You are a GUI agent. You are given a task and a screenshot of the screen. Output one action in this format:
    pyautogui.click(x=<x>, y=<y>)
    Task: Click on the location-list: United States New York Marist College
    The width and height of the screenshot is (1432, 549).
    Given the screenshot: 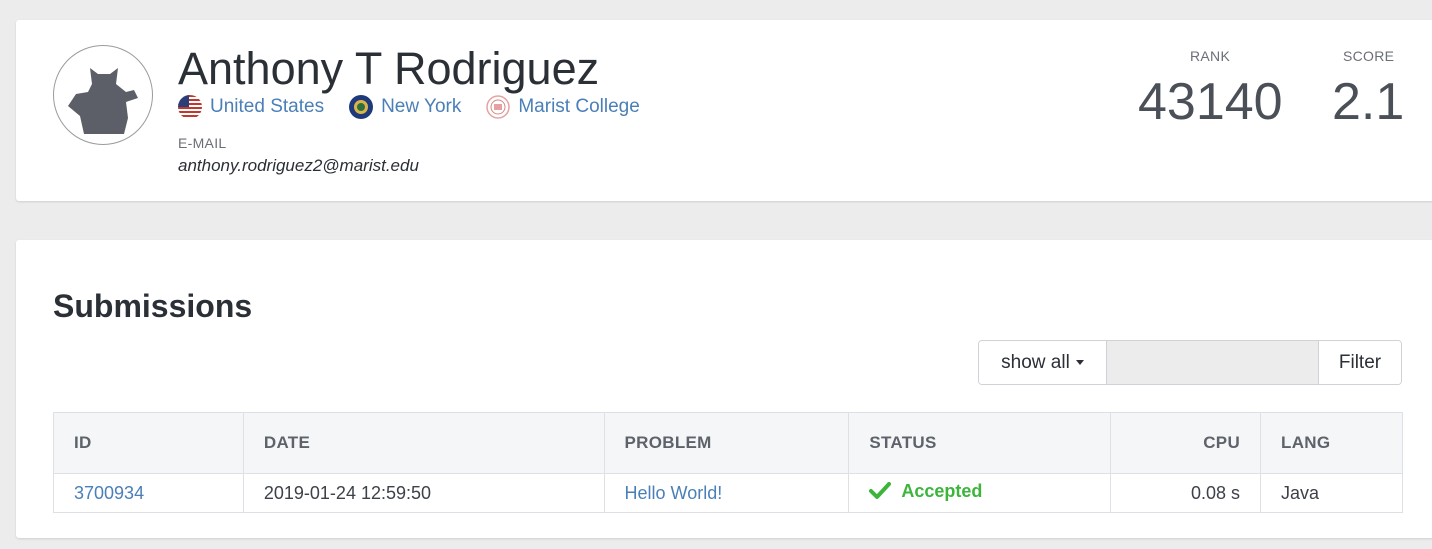 What is the action you would take?
    pyautogui.click(x=421, y=107)
    